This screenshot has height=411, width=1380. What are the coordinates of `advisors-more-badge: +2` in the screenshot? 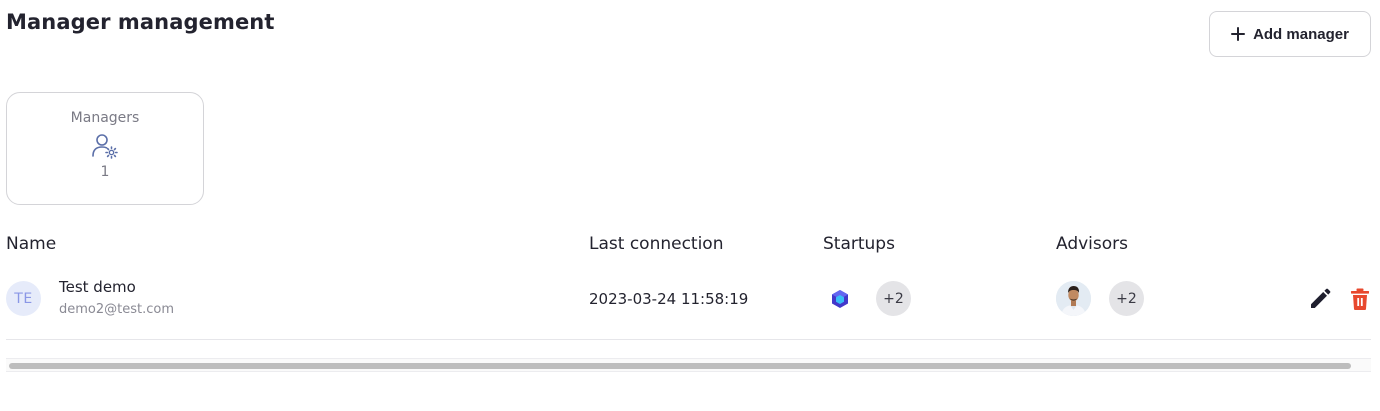 It's located at (1126, 298).